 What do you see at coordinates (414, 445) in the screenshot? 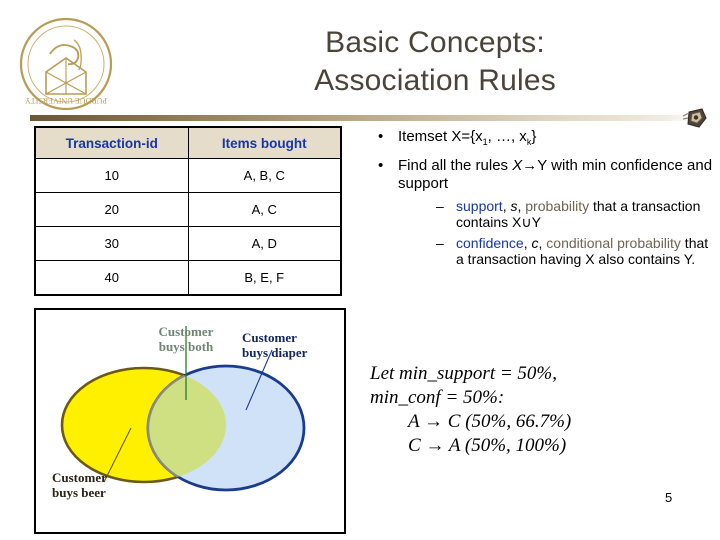
I see `rule-2-lhs: C` at bounding box center [414, 445].